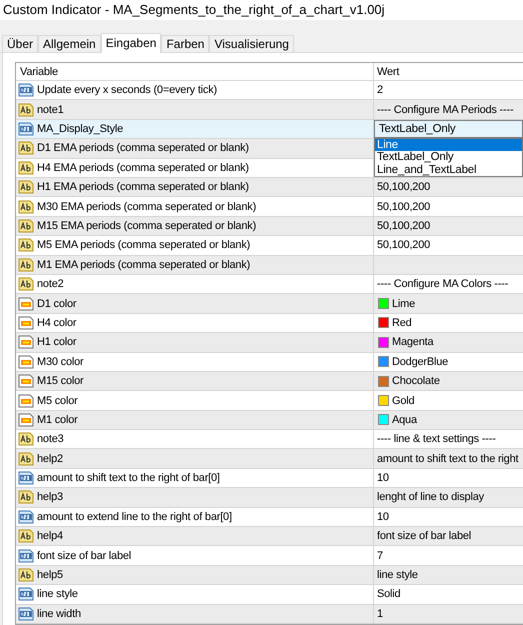 This screenshot has width=523, height=625. I want to click on dropdown-option: Line, so click(448, 145).